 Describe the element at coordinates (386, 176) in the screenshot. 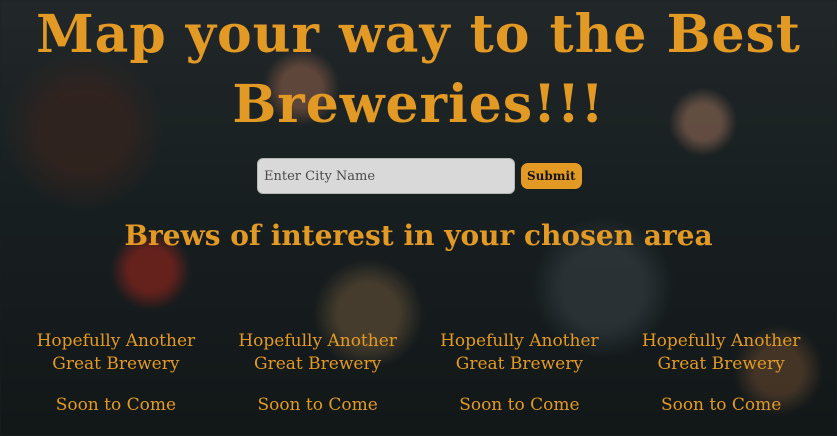

I see `city-name-input` at that location.